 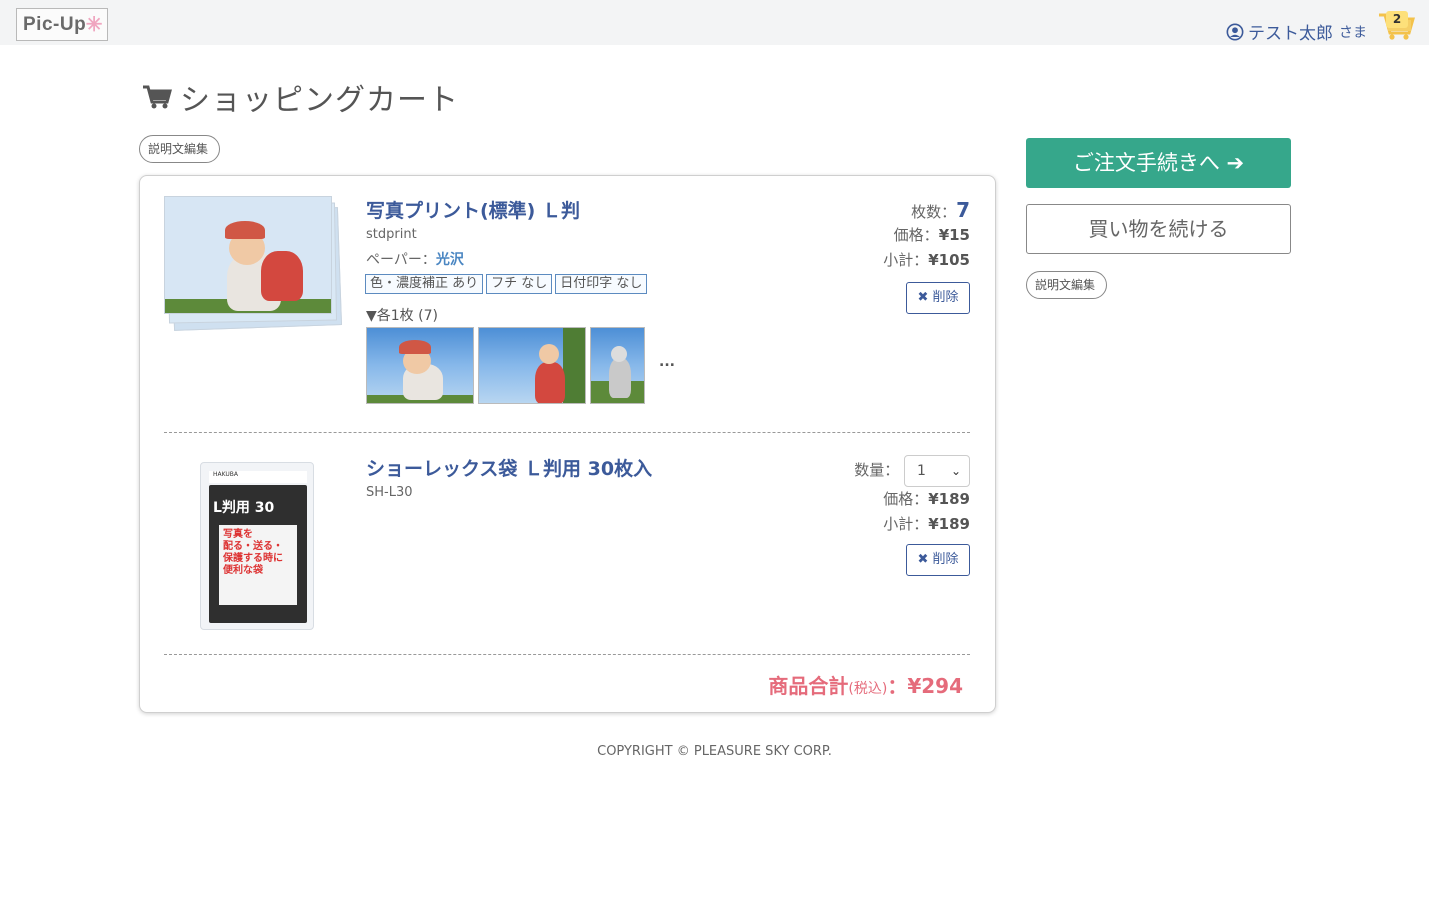 What do you see at coordinates (55, 24) in the screenshot?
I see `logo-text: Pic-Up` at bounding box center [55, 24].